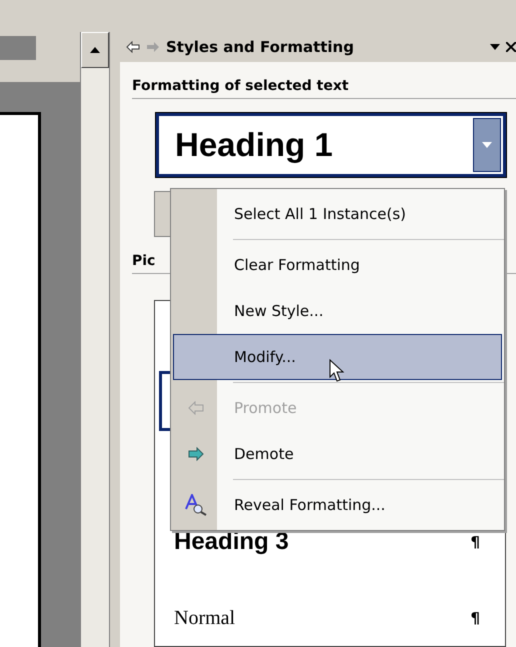 This screenshot has width=516, height=647. Describe the element at coordinates (495, 47) in the screenshot. I see `dropdown-triangle-icon` at that location.